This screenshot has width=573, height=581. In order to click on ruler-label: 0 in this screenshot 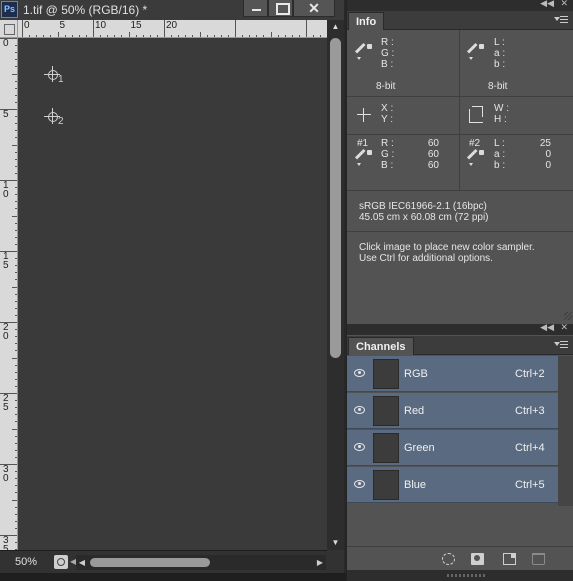, I will do `click(6, 43)`.